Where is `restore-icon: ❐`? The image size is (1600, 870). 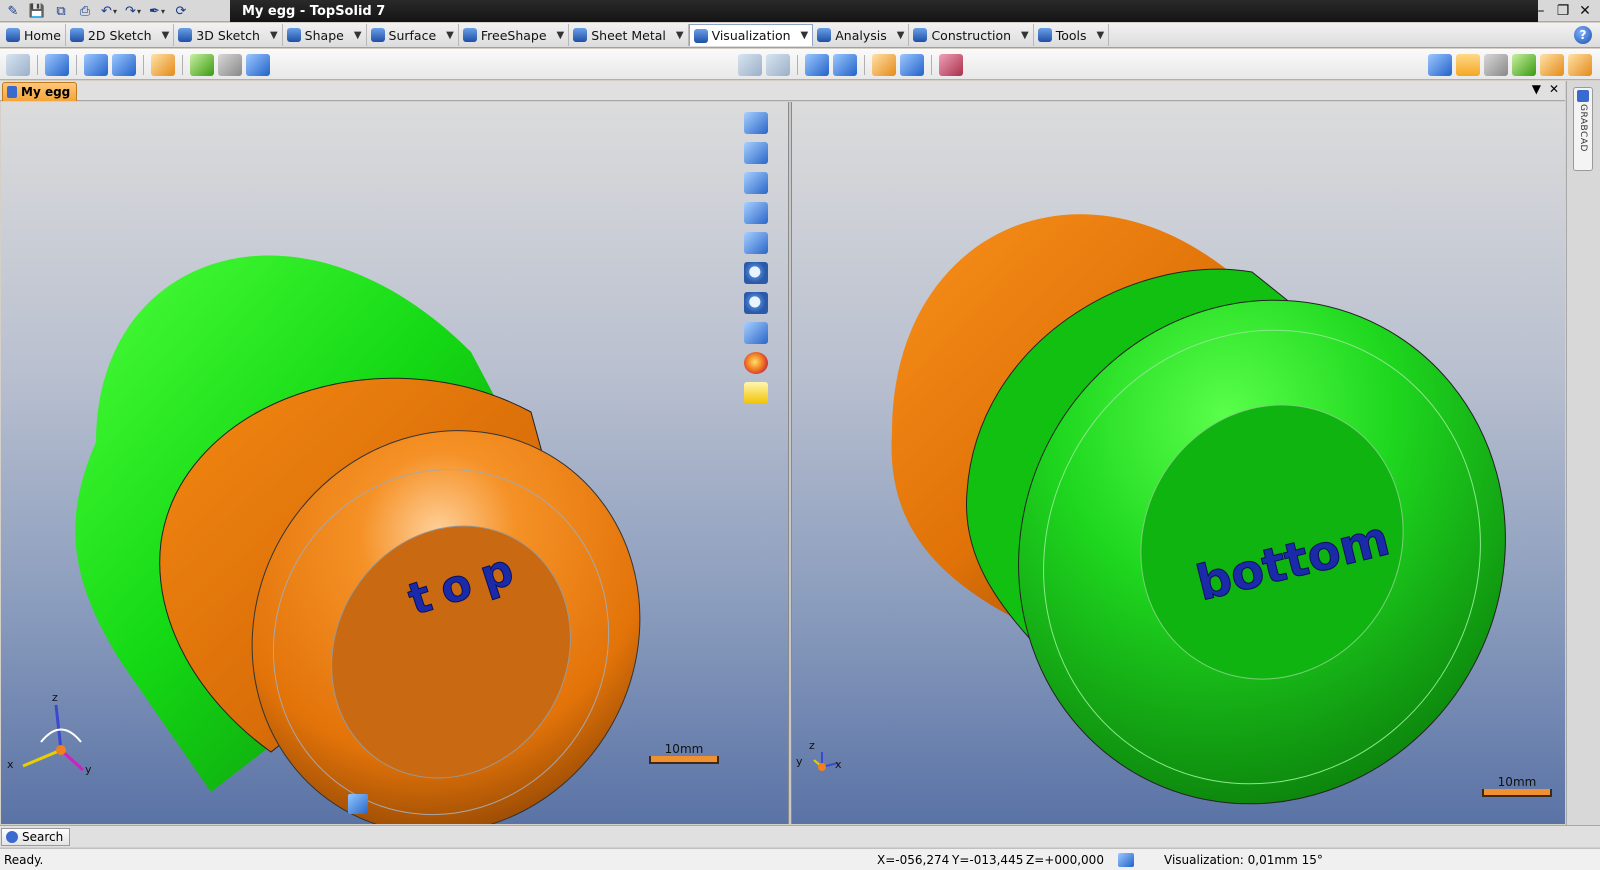 restore-icon: ❐ is located at coordinates (1563, 11).